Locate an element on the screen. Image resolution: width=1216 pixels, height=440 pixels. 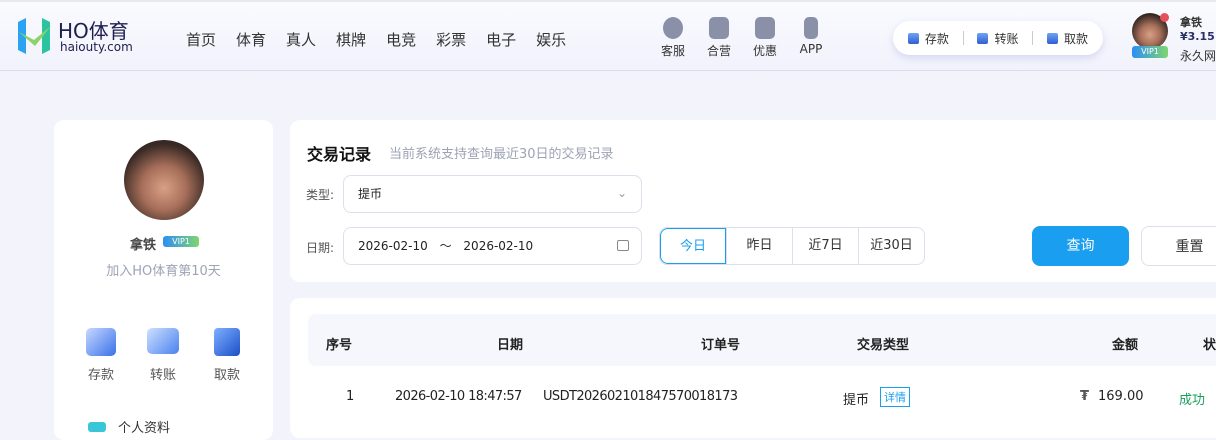
username: 拿铁 is located at coordinates (1191, 22).